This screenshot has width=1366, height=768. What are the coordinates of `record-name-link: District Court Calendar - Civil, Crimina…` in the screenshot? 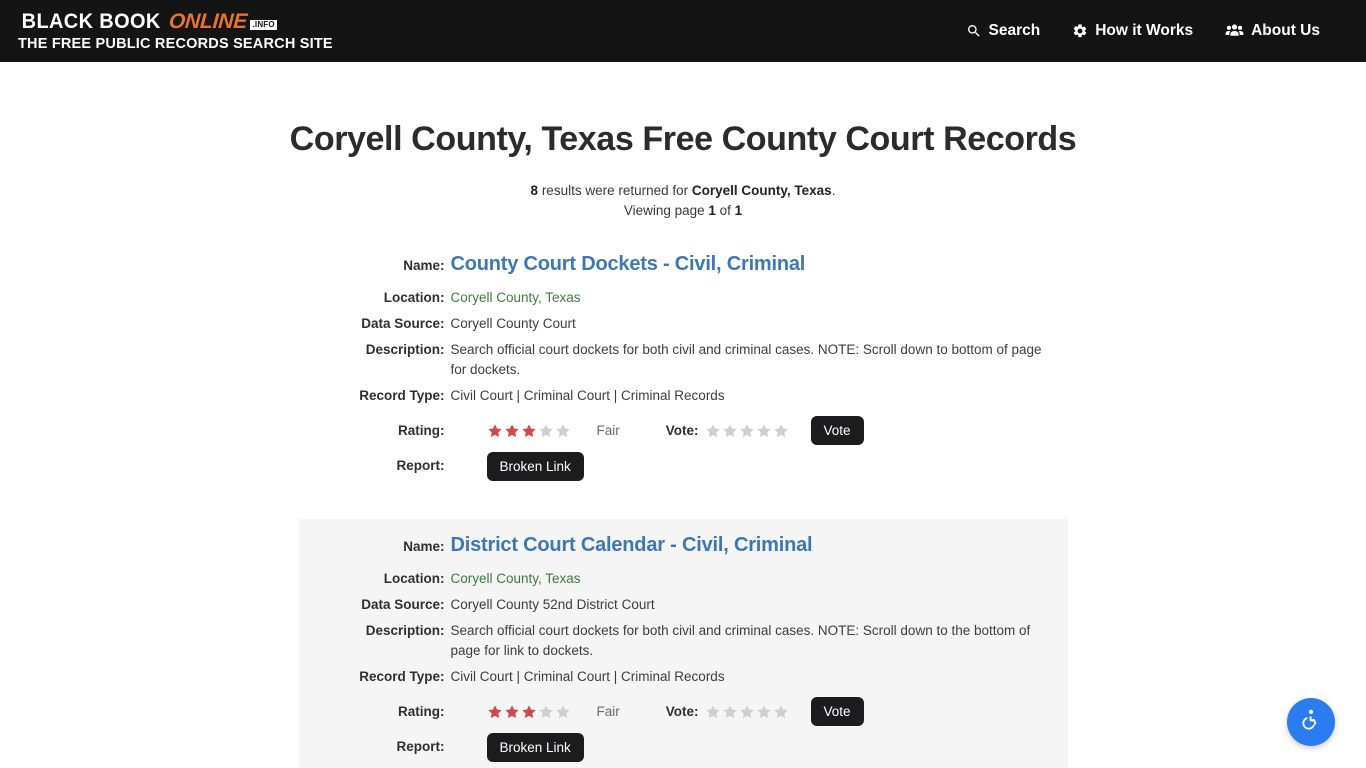 It's located at (632, 545).